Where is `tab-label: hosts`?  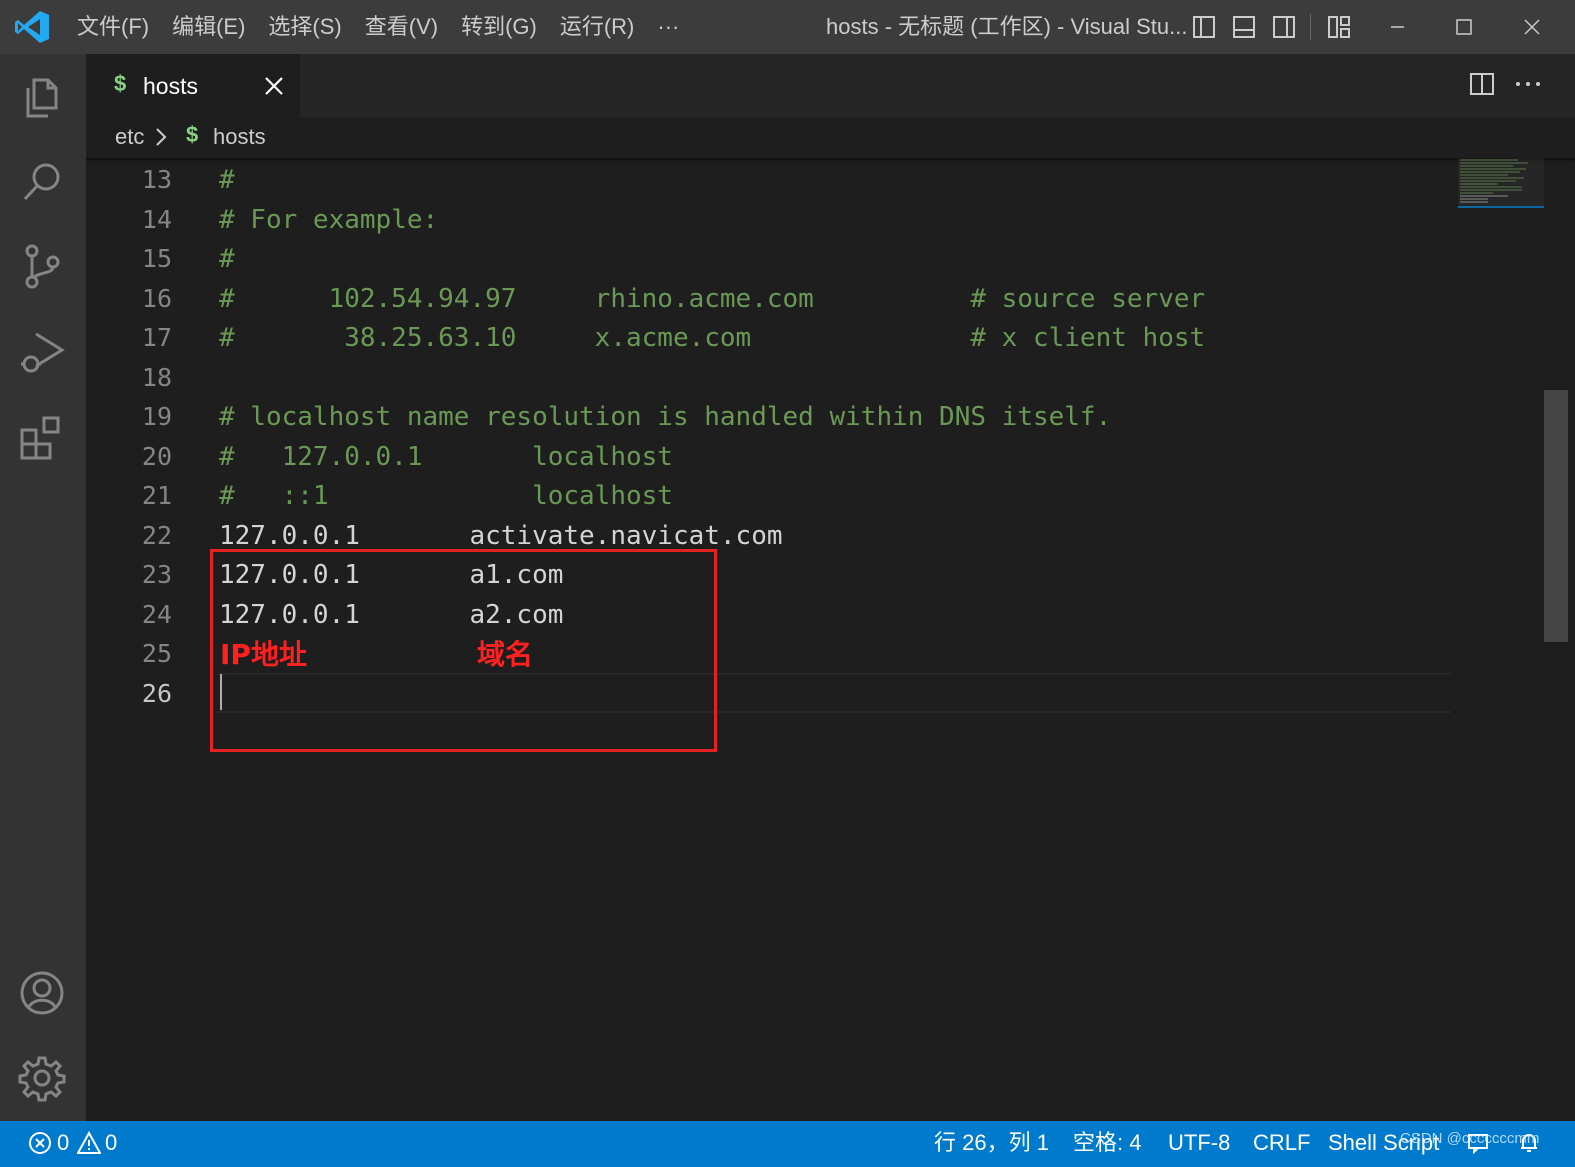 tab-label: hosts is located at coordinates (170, 86).